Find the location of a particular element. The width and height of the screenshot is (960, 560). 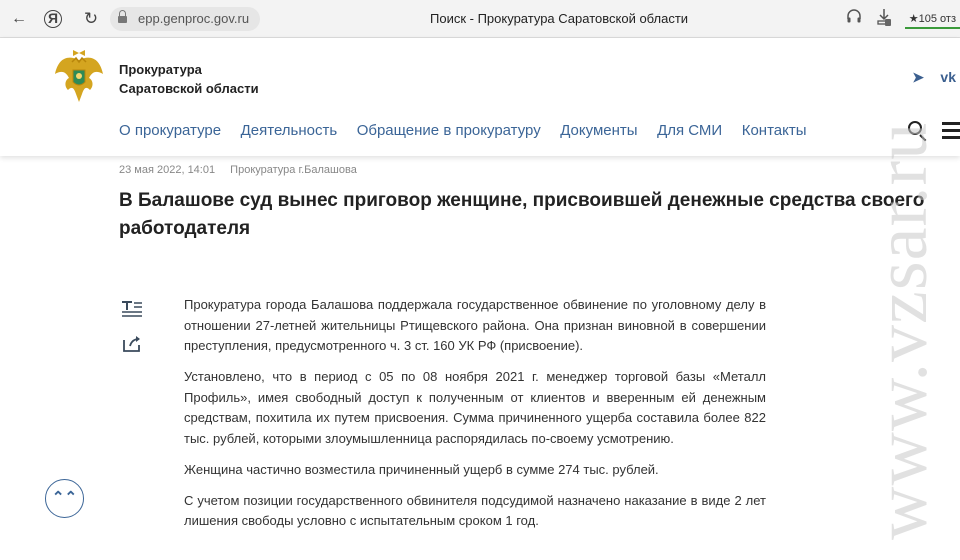

text-size-icon is located at coordinates (132, 310).